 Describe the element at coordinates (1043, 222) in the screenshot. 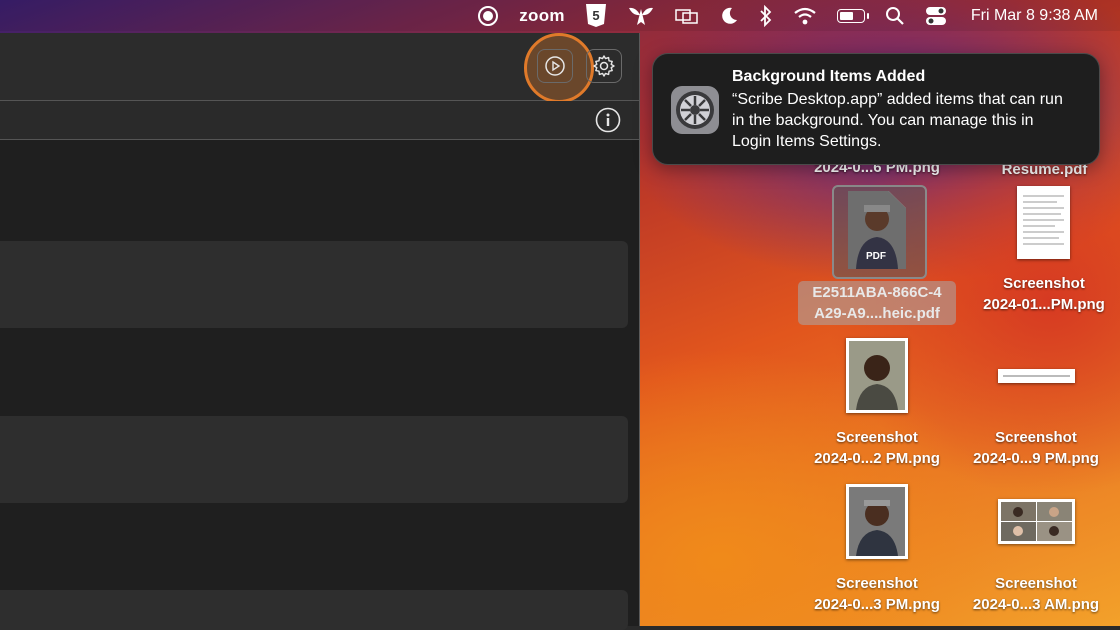

I see `file-thumbnail-resume` at that location.